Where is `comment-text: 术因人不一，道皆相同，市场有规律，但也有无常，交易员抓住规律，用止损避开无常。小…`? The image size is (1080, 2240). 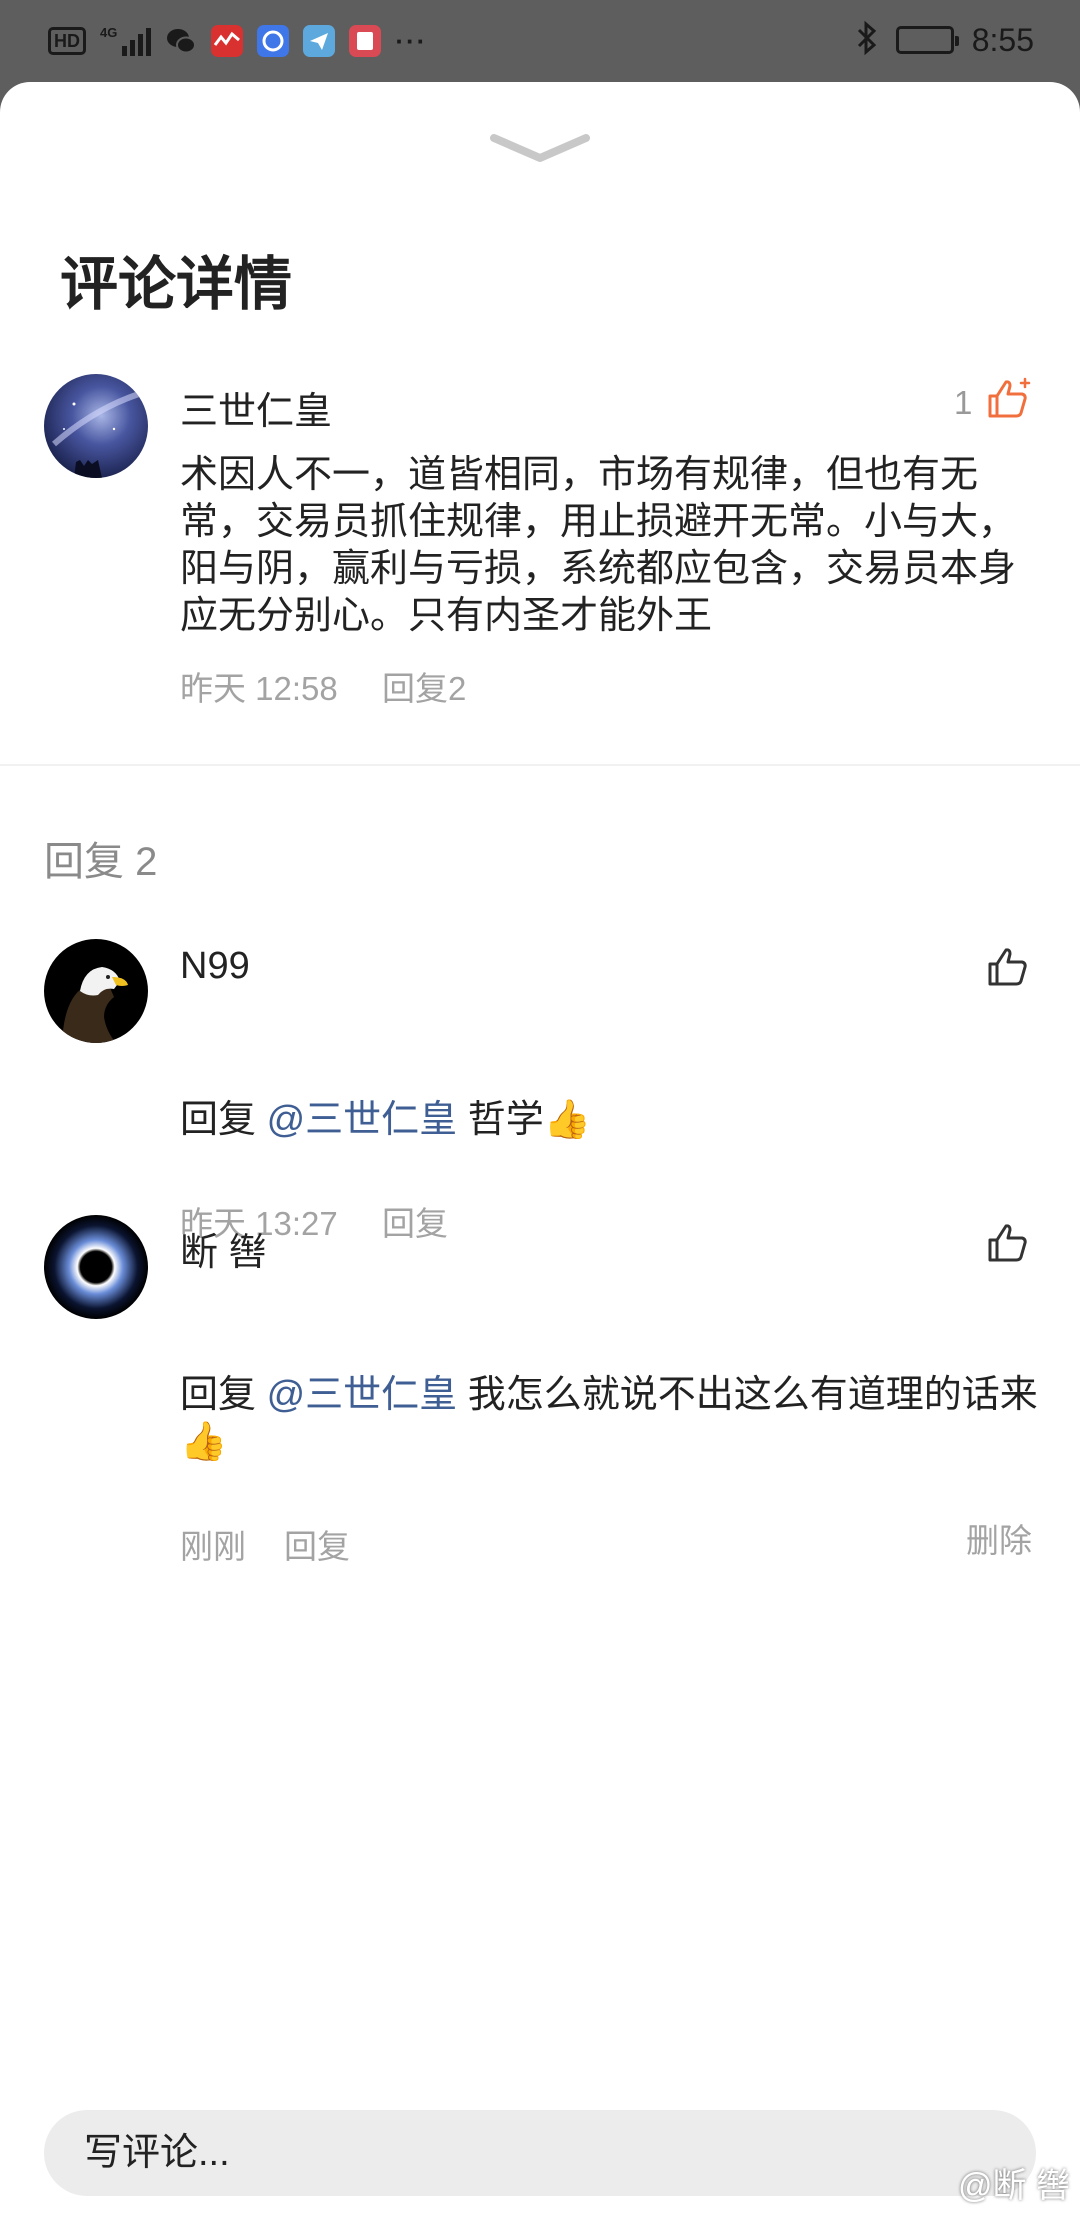
comment-text: 术因人不一，道皆相同，市场有规律，但也有无常，交易员抓住规律，用止损避开无常。小… is located at coordinates (598, 545).